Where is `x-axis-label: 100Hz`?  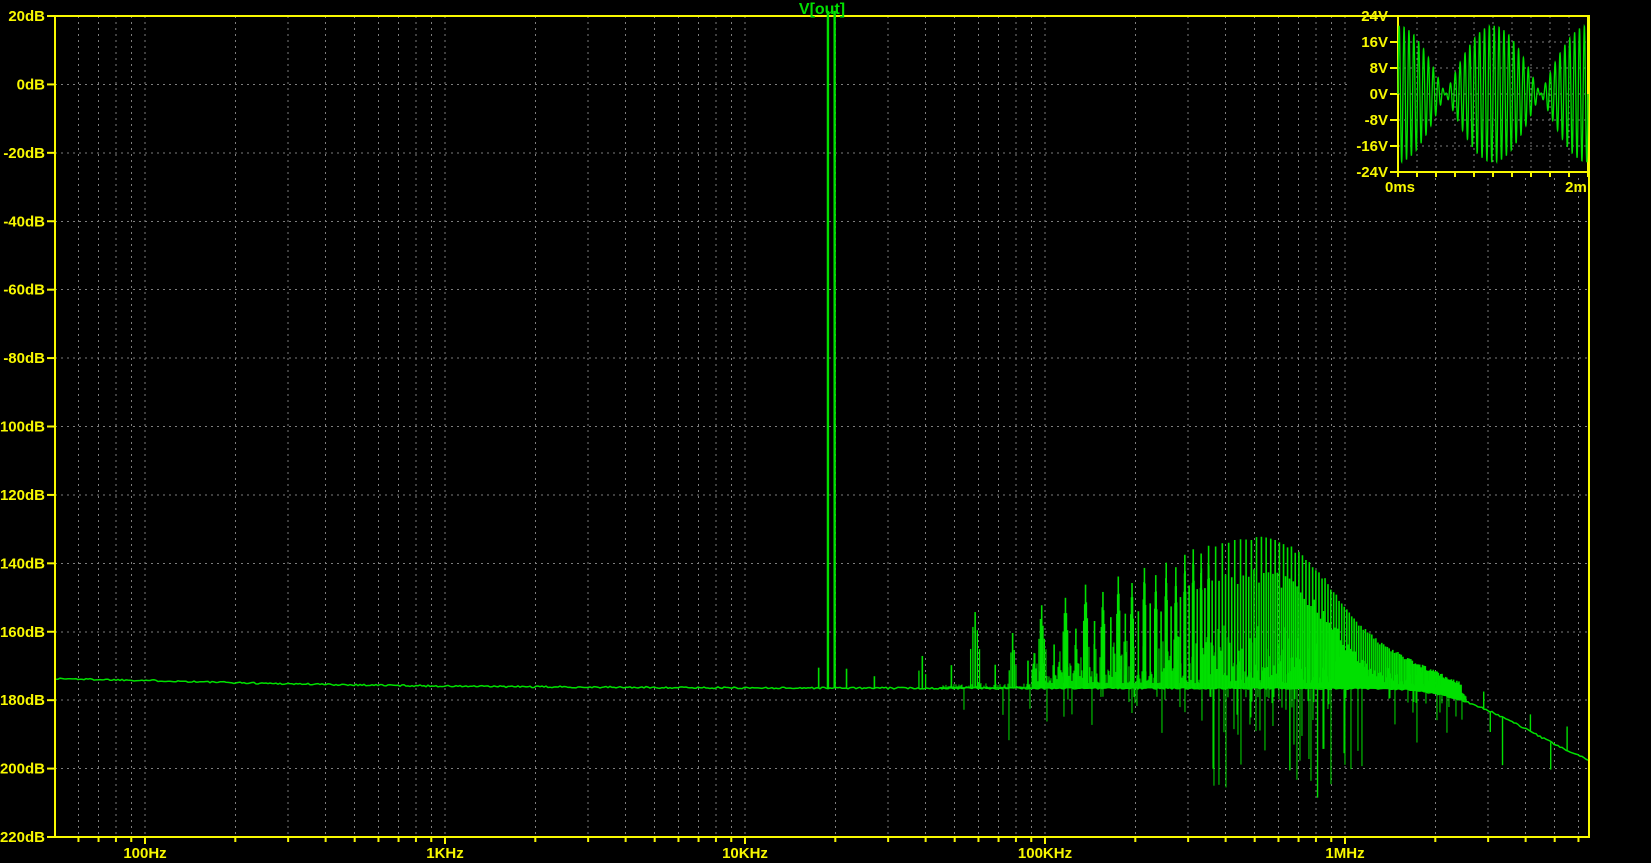 x-axis-label: 100Hz is located at coordinates (144, 853).